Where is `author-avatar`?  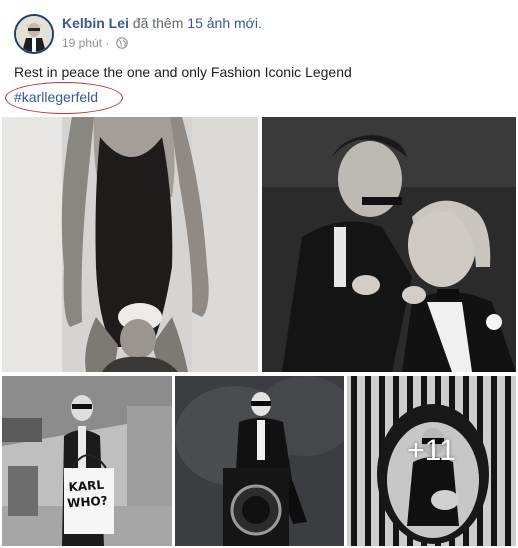 author-avatar is located at coordinates (34, 34).